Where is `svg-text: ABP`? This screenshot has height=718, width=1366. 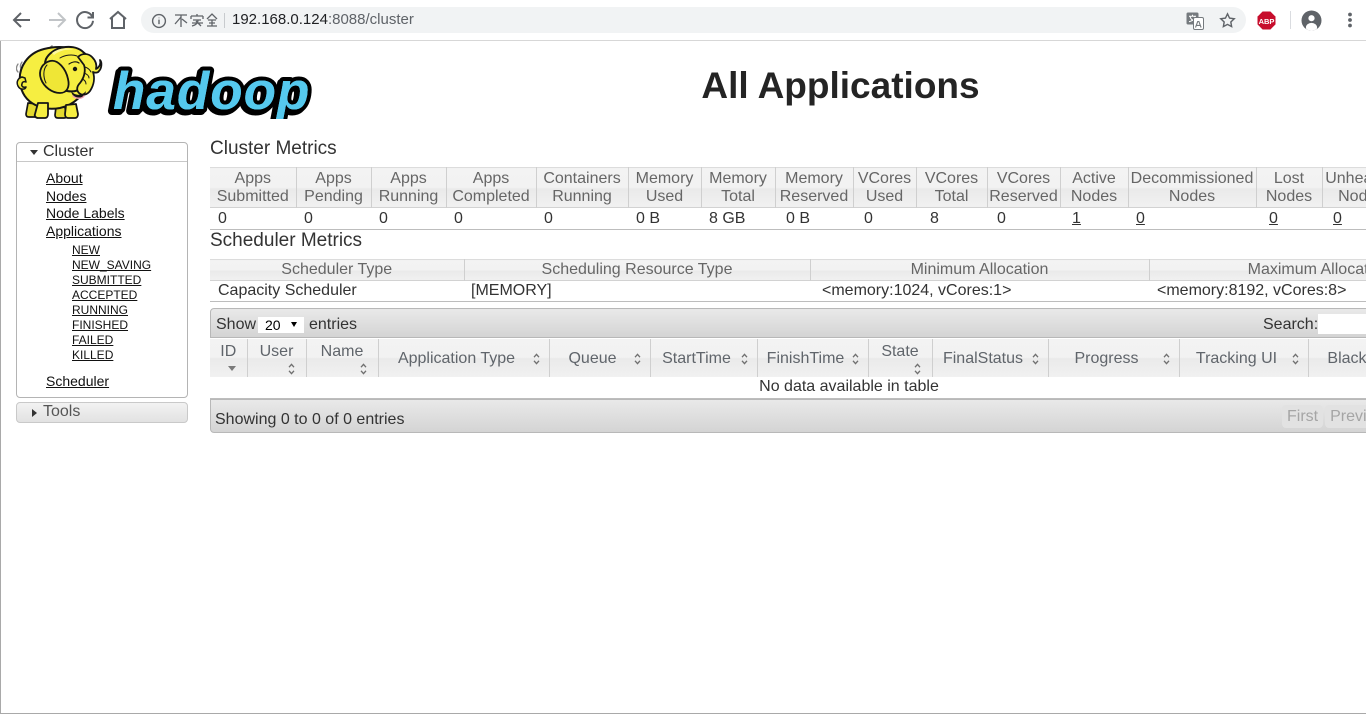
svg-text: ABP is located at coordinates (1267, 21).